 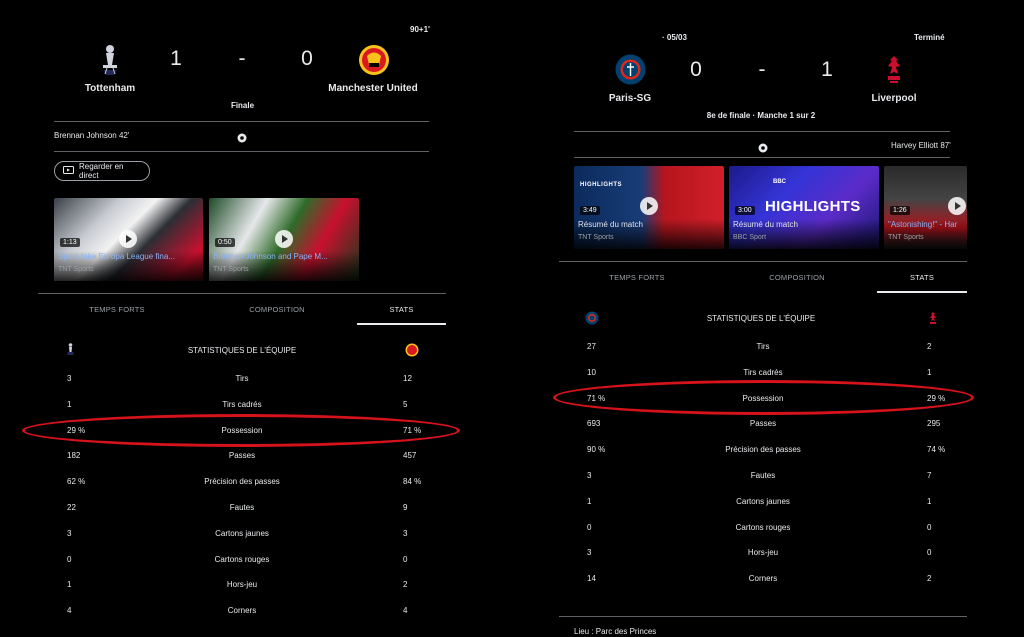 What do you see at coordinates (936, 450) in the screenshot?
I see `stat-away-value: 74 %` at bounding box center [936, 450].